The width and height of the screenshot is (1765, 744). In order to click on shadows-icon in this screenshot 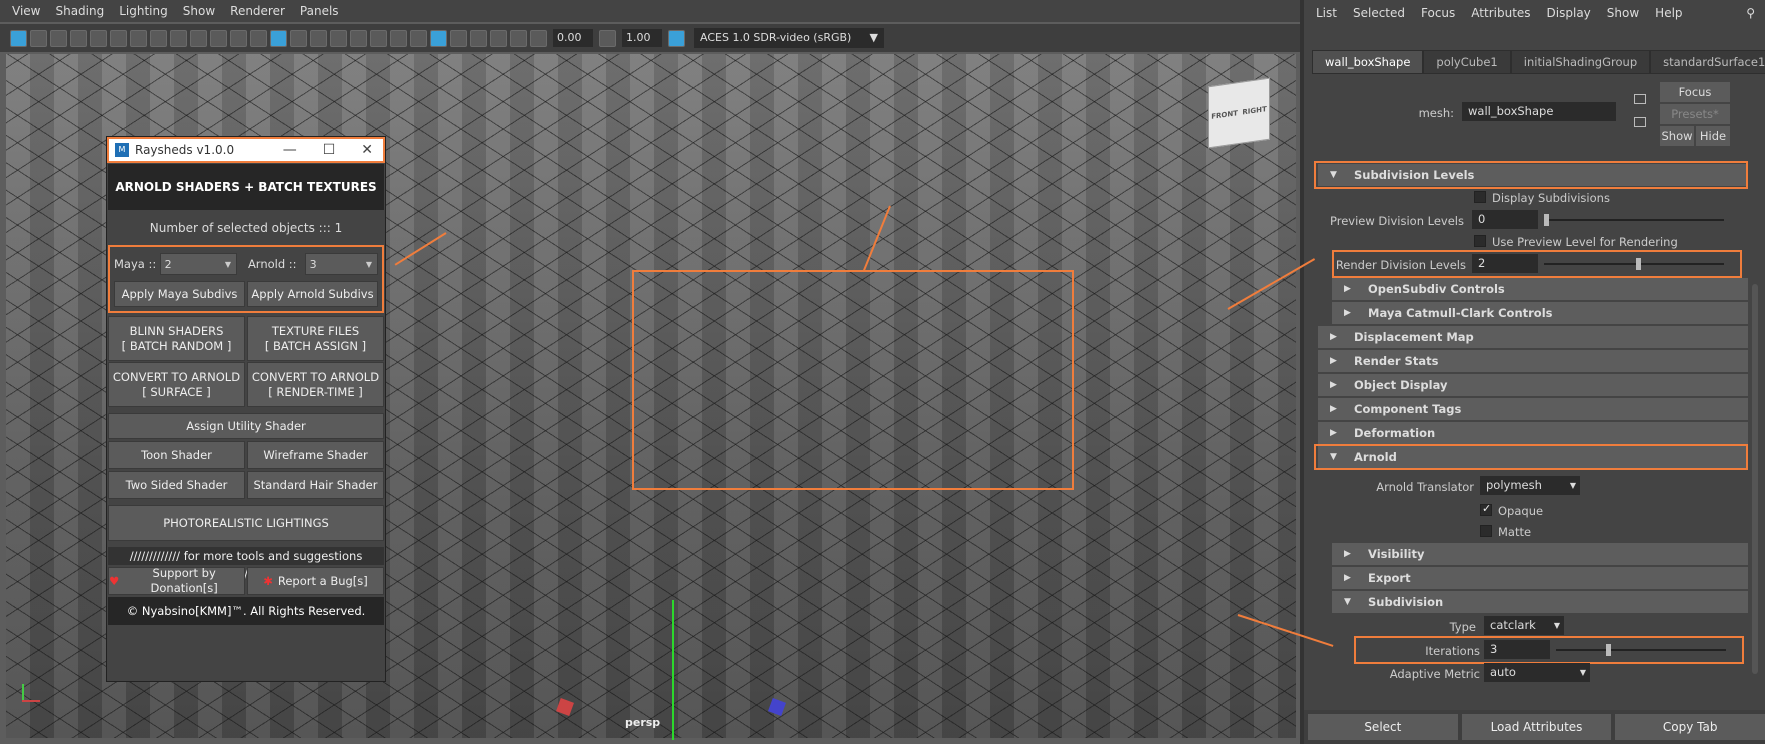, I will do `click(358, 38)`.